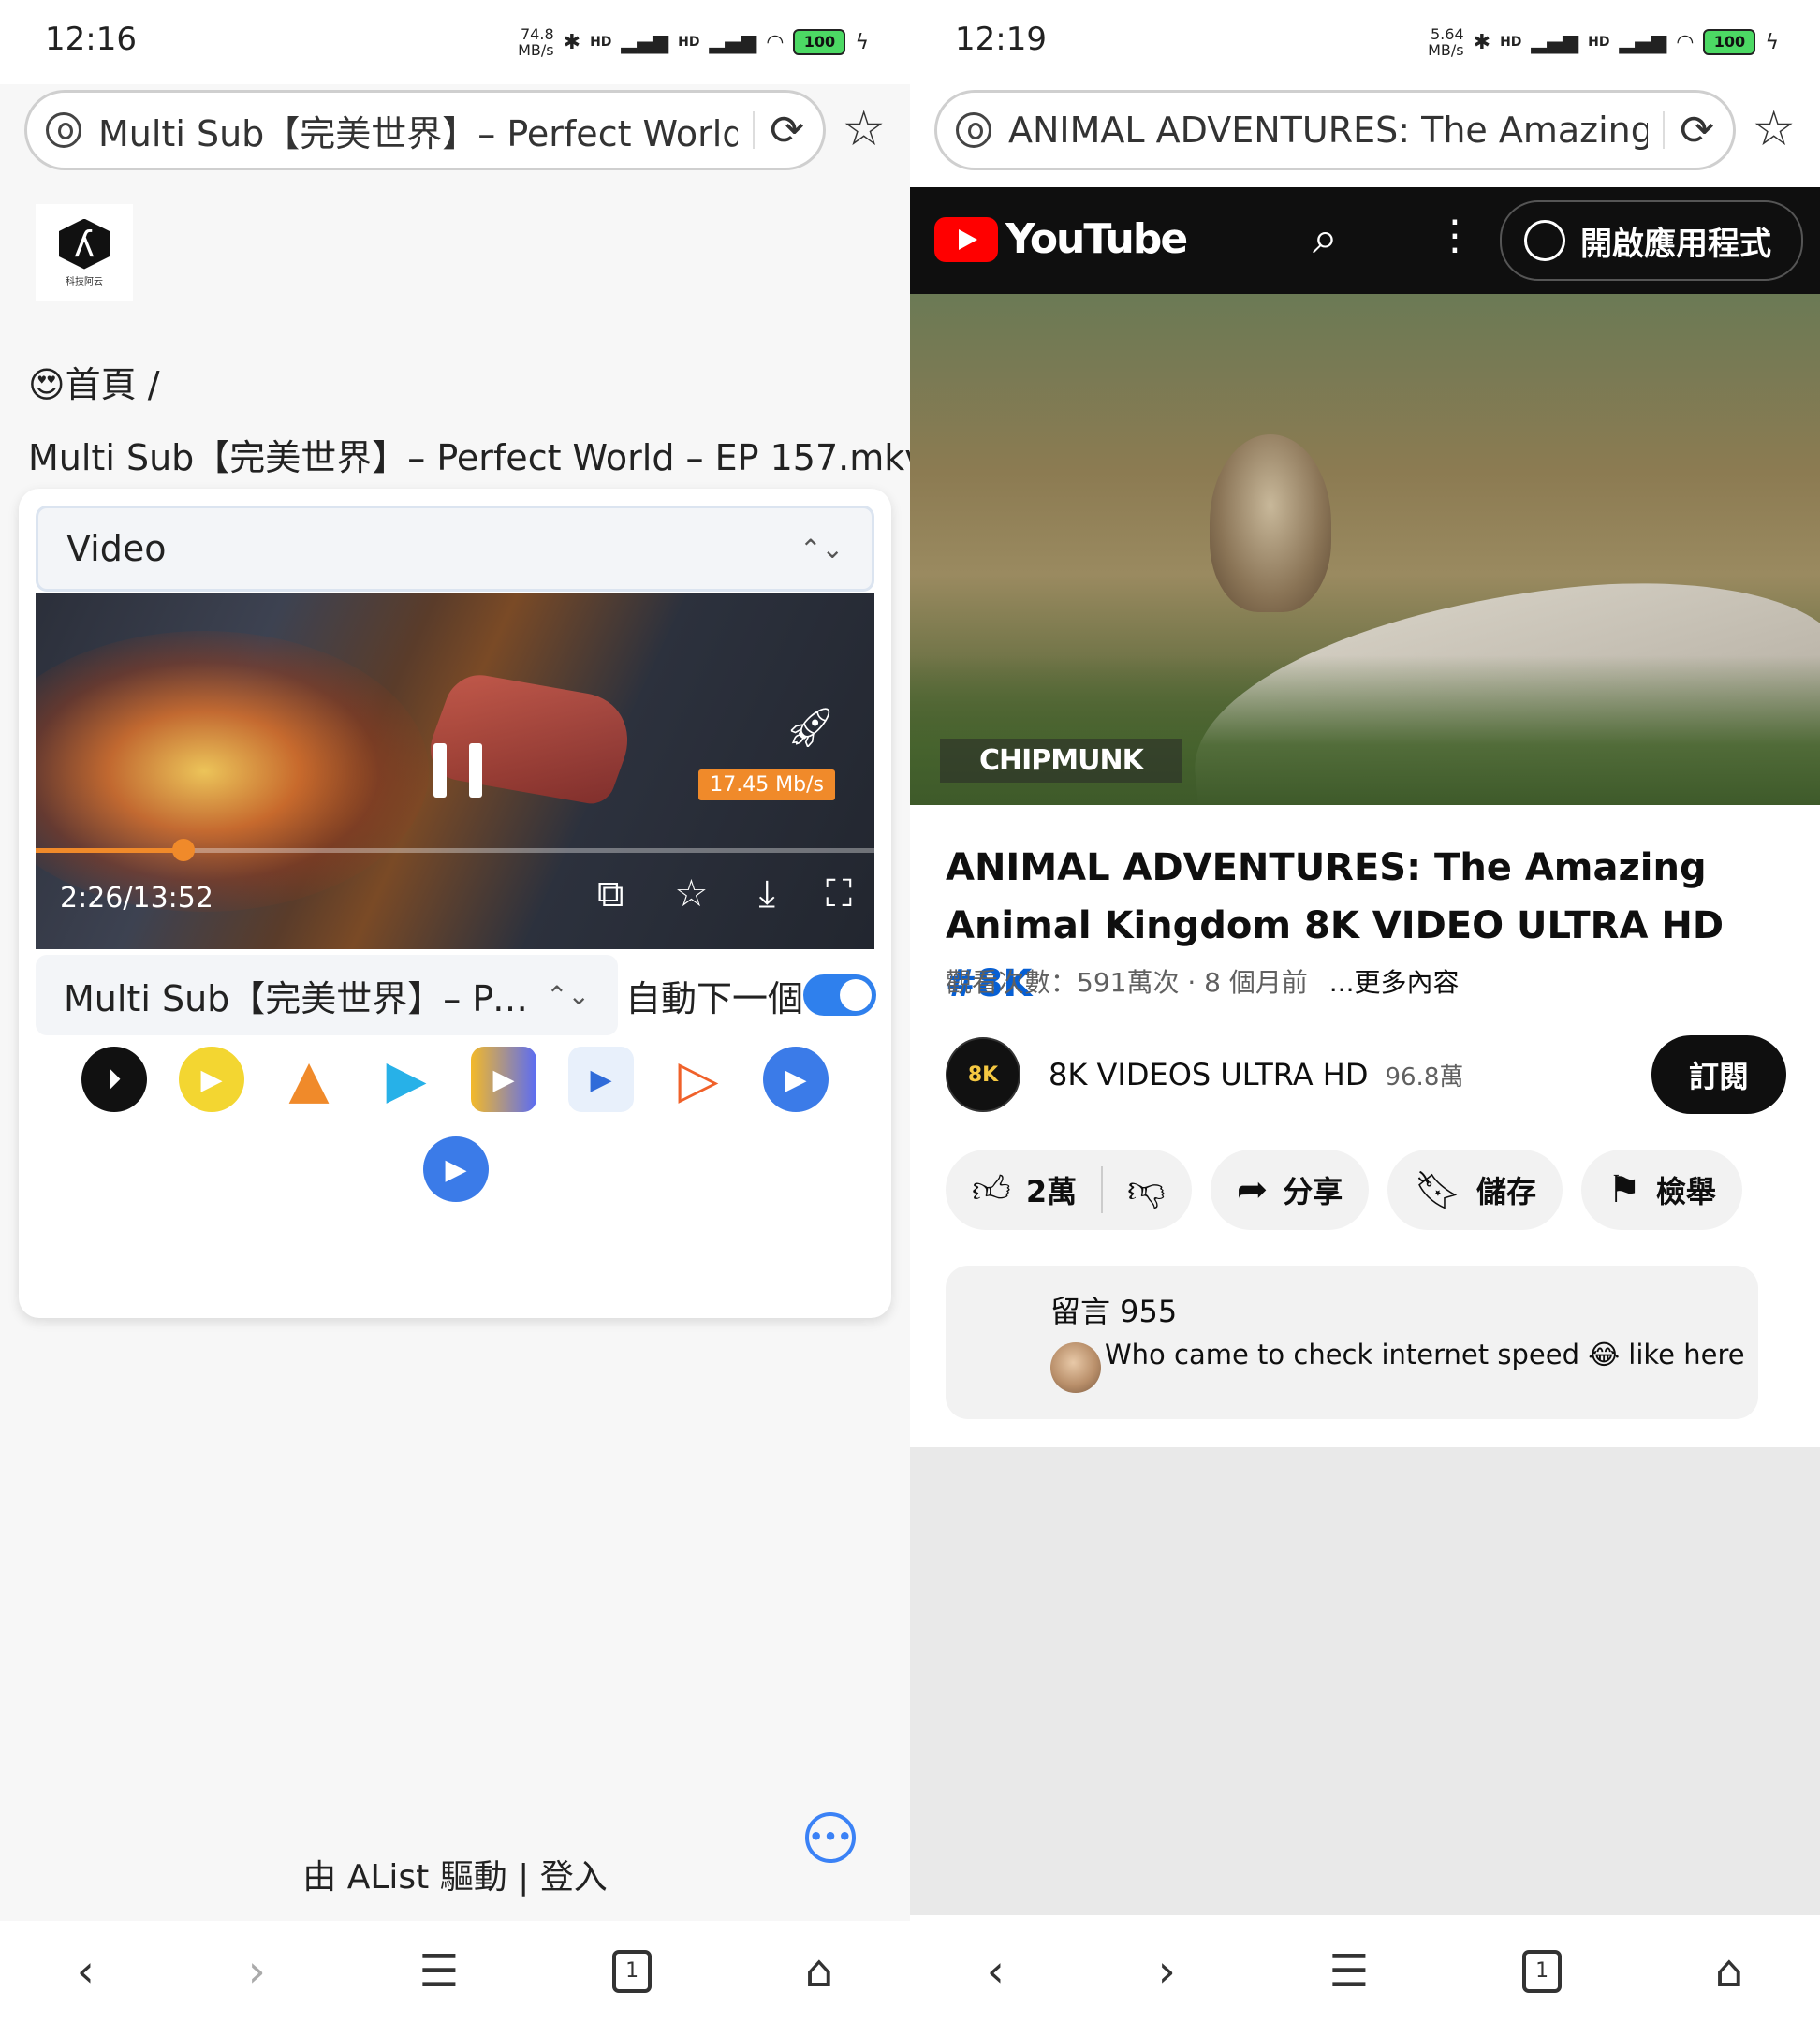 Image resolution: width=1820 pixels, height=2022 pixels. I want to click on status-time: 12:16, so click(91, 39).